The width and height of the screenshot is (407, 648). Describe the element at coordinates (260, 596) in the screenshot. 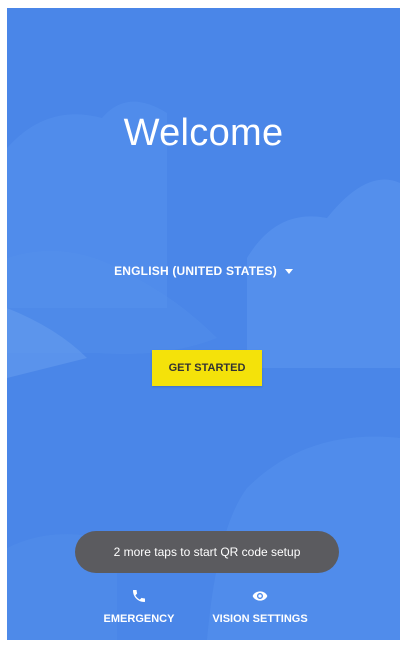

I see `eye-icon` at that location.